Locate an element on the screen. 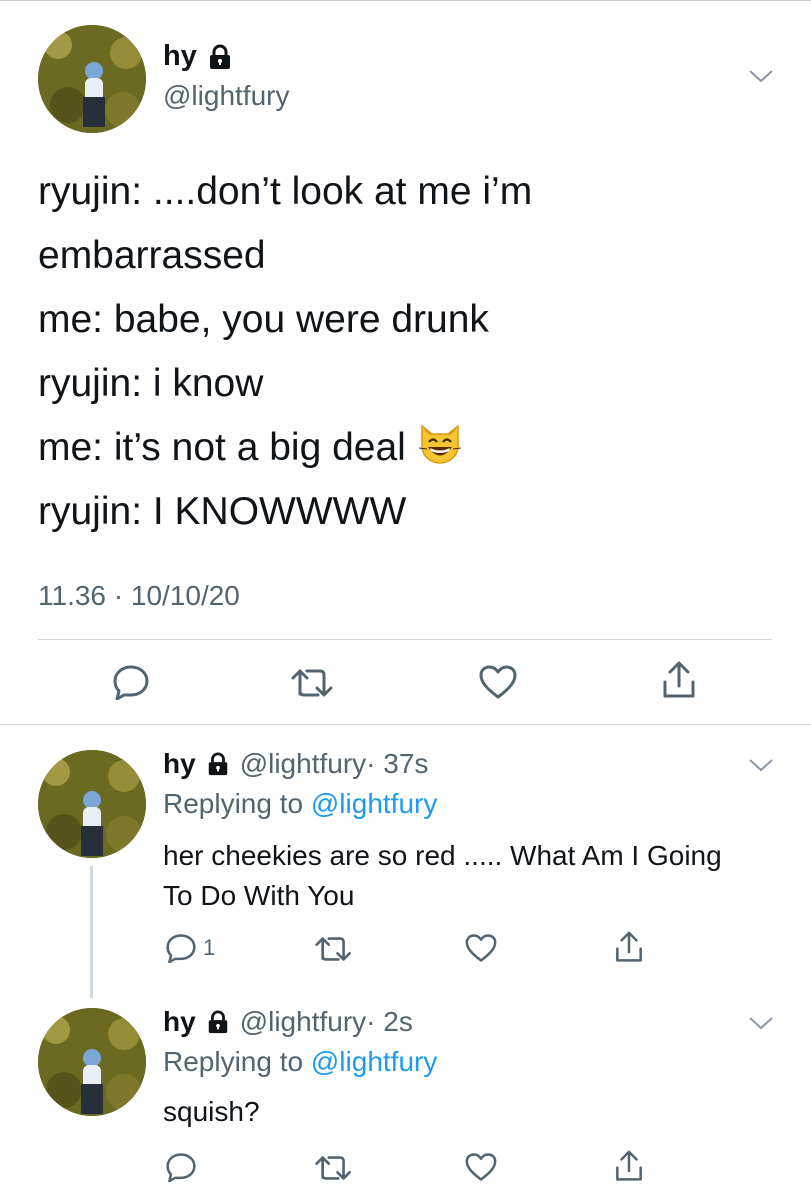  tweet-line: me: babe, you were drunk is located at coordinates (263, 319).